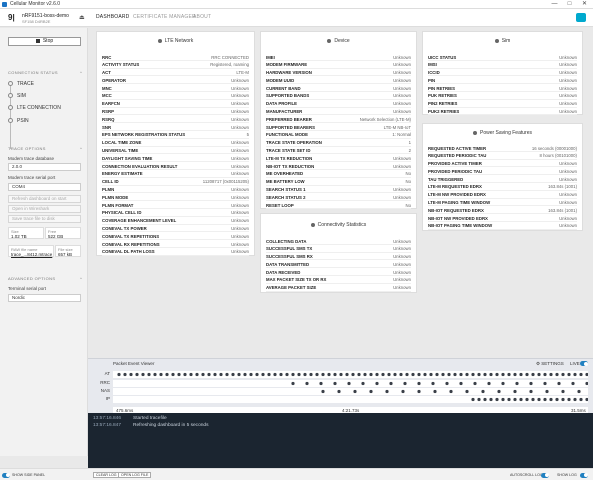 Image resolution: width=593 pixels, height=480 pixels. What do you see at coordinates (44, 199) in the screenshot?
I see `refresh-dashboard-checkbox: Refresh dashboard on start` at bounding box center [44, 199].